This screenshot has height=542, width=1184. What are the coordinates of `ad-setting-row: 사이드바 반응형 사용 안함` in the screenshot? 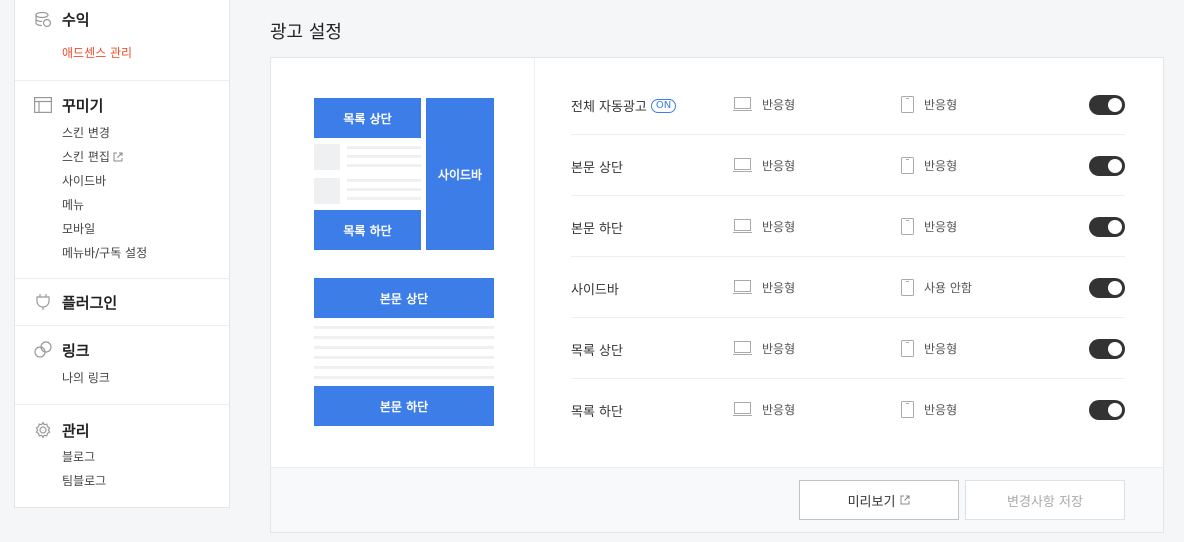 It's located at (848, 287).